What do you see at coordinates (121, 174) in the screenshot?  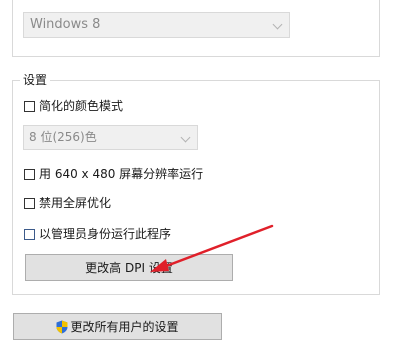 I see `low-resolution-label: 用 640 x 480 屏幕分辨率运行` at bounding box center [121, 174].